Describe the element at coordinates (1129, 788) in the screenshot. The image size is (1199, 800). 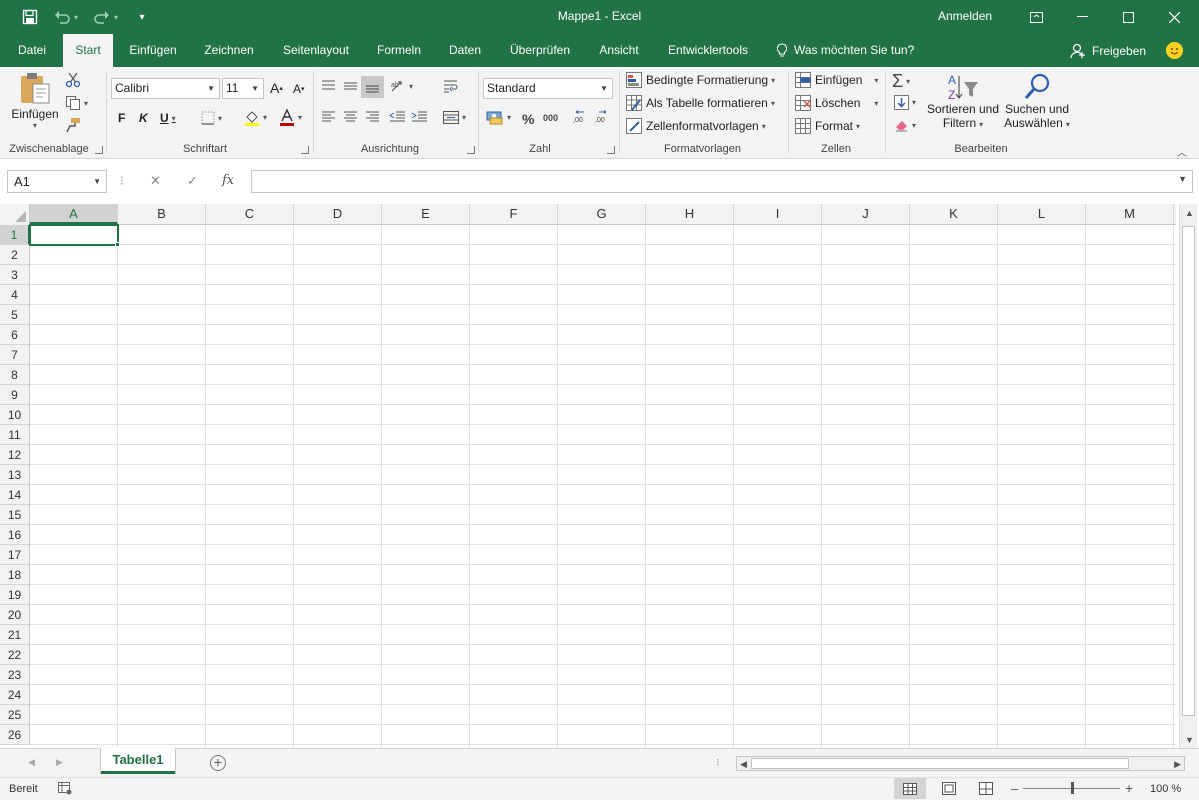
I see `zoom-in-button: +` at that location.